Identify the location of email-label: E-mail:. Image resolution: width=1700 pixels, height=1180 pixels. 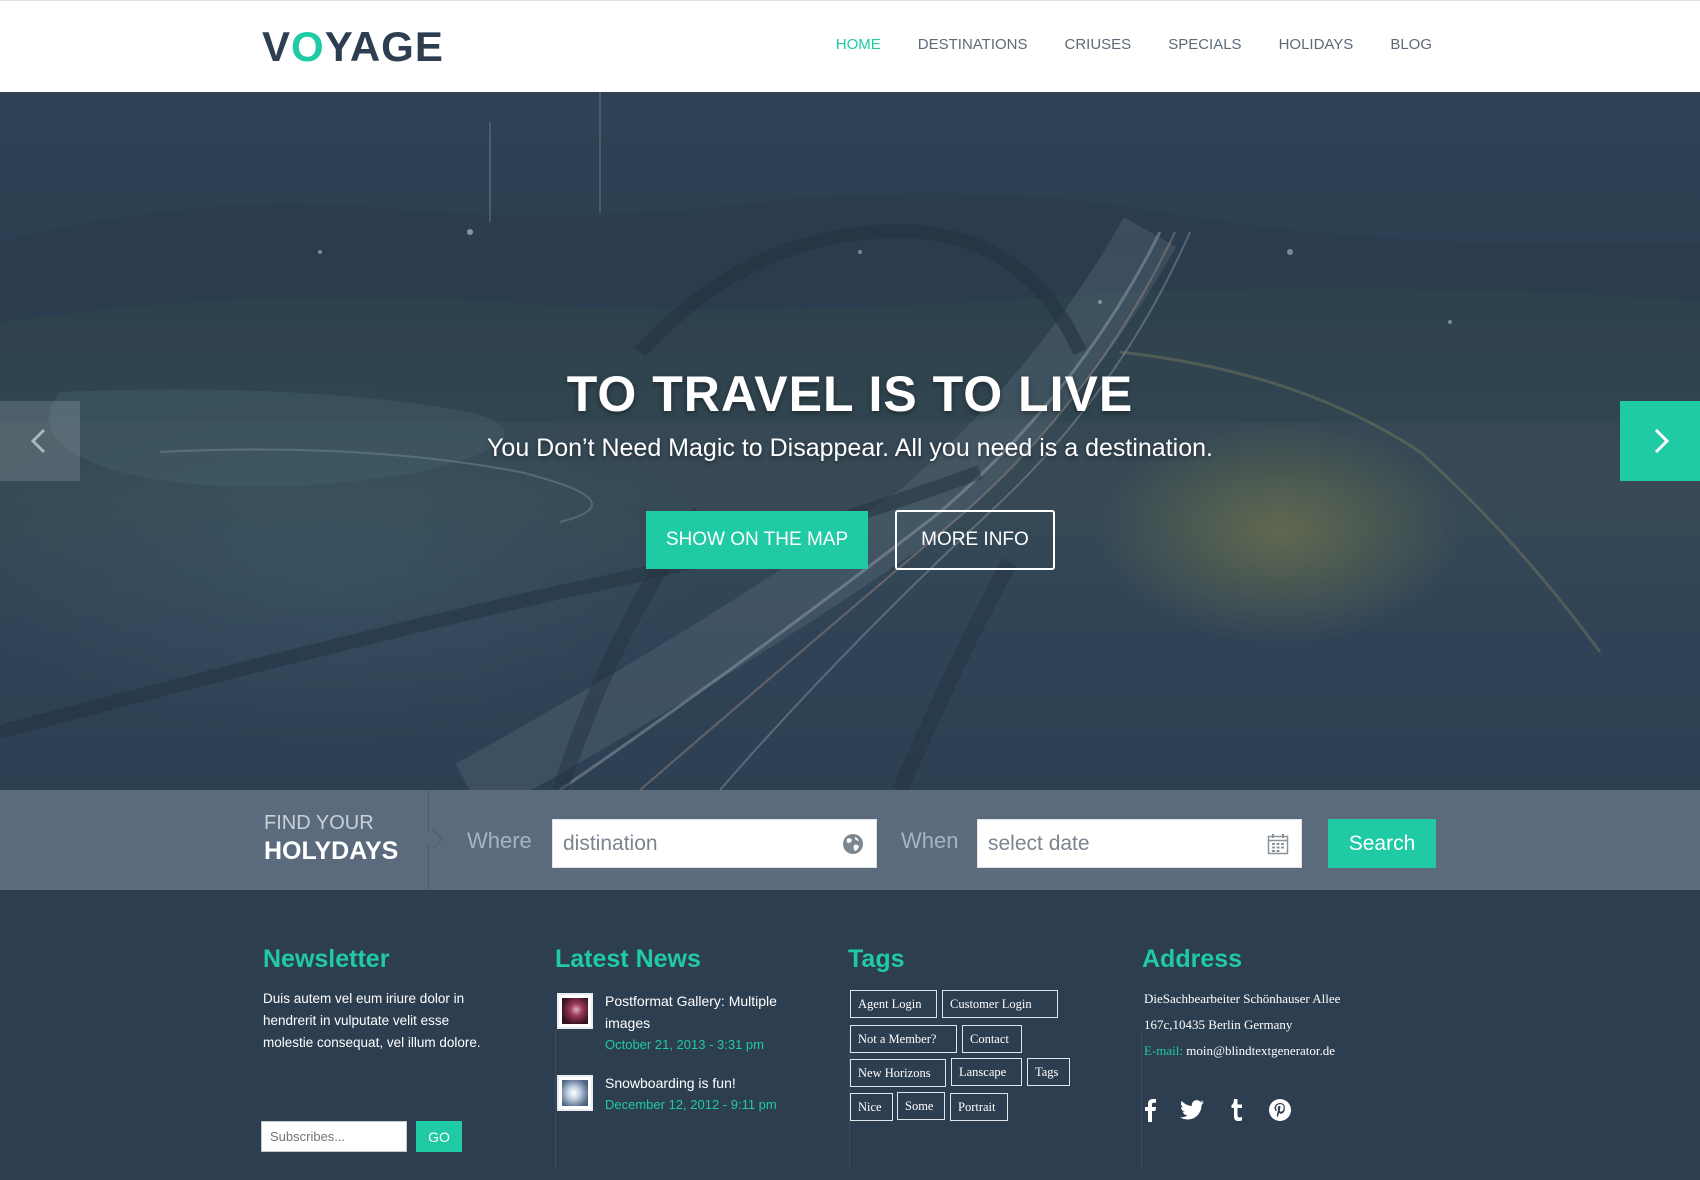
(1163, 1050).